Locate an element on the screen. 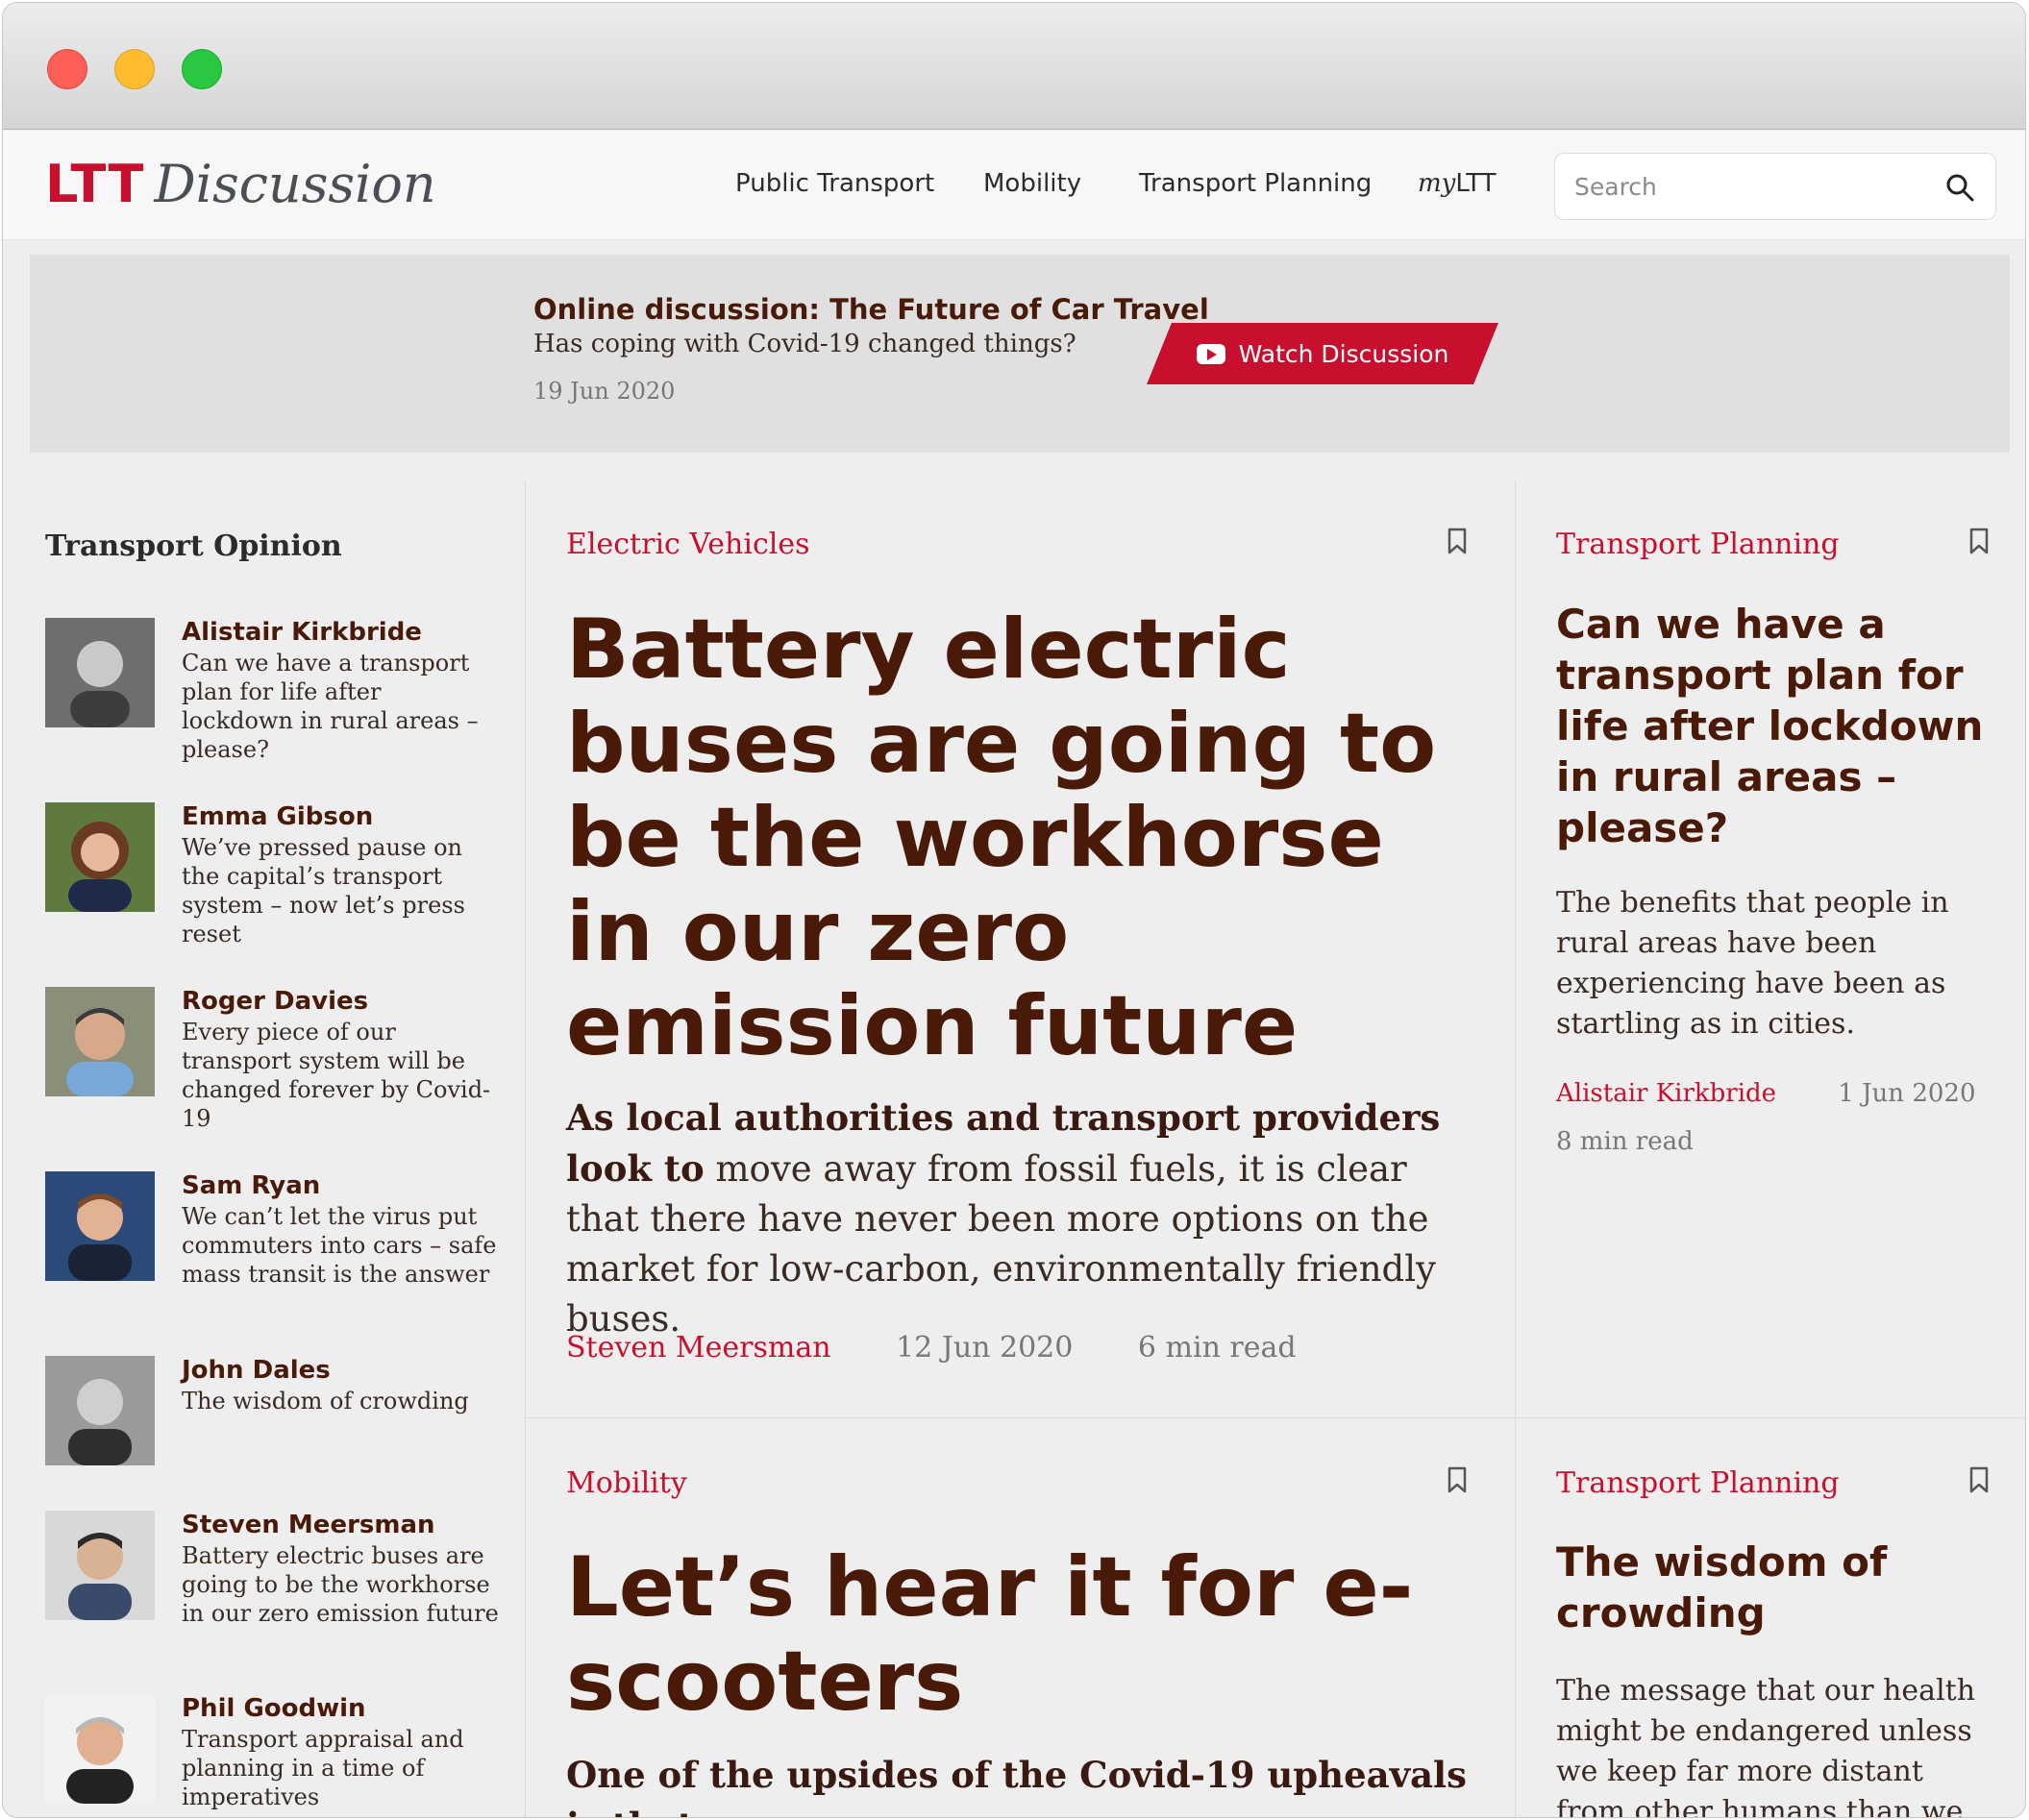  featured-category: Electric Vehicles is located at coordinates (688, 544).